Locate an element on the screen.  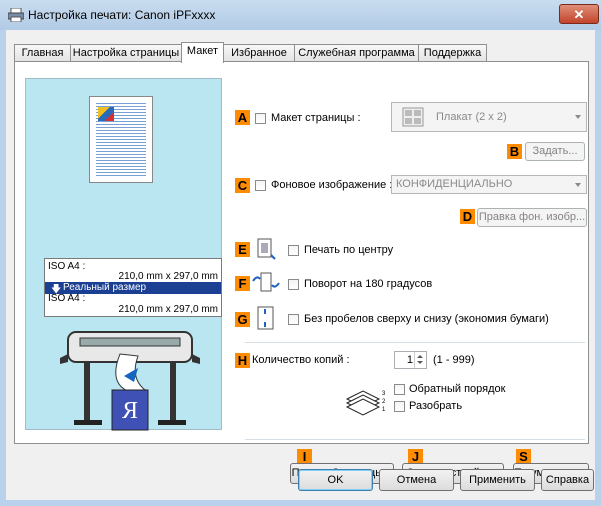
badge-s: S is located at coordinates (523, 456).